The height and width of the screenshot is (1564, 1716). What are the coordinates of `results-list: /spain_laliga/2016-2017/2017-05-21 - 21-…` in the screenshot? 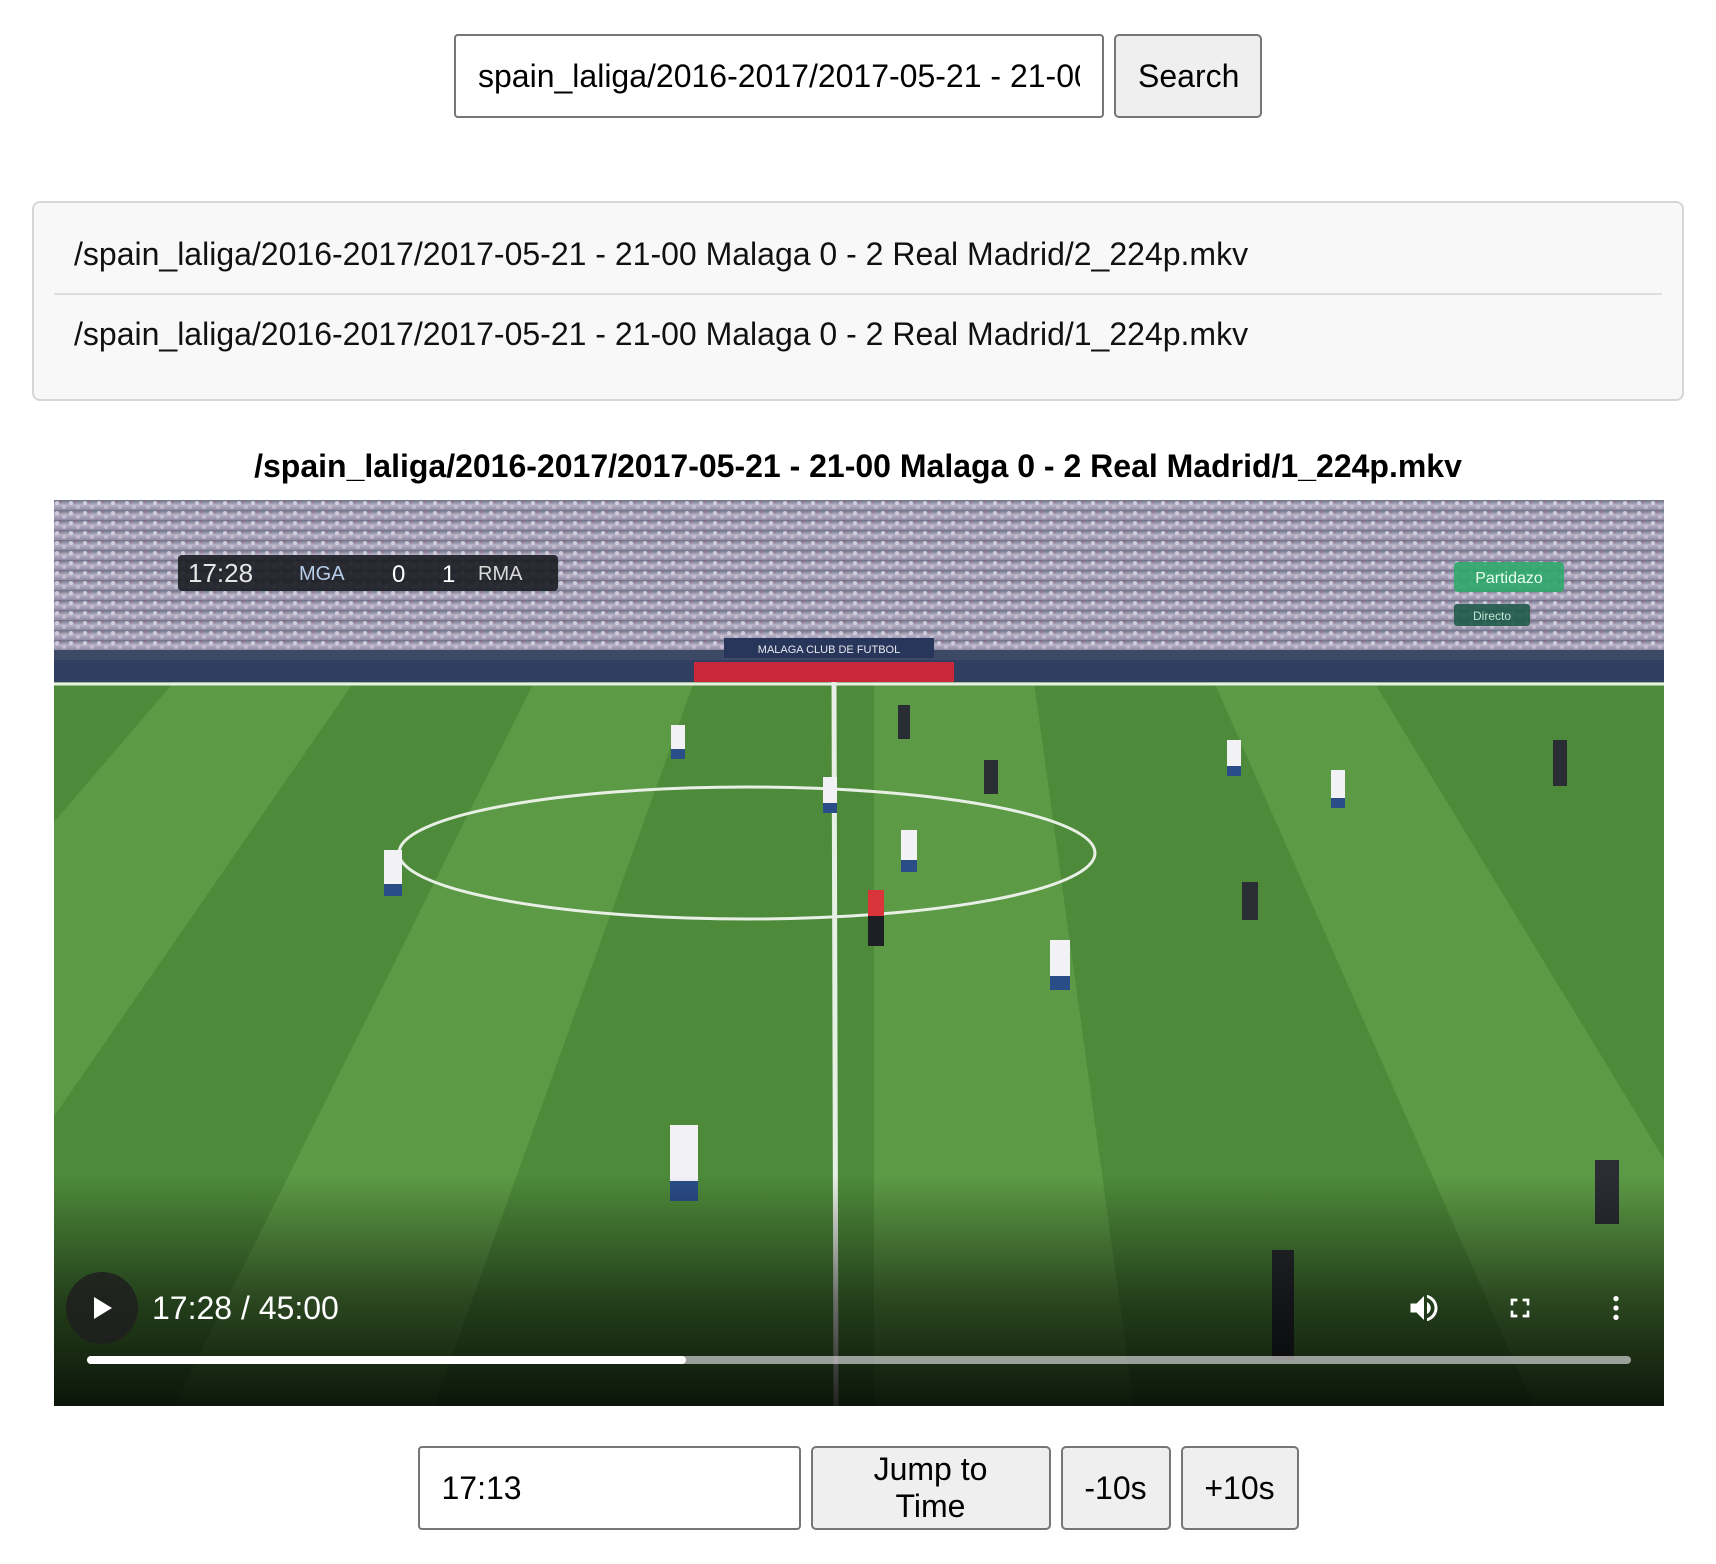 It's located at (858, 301).